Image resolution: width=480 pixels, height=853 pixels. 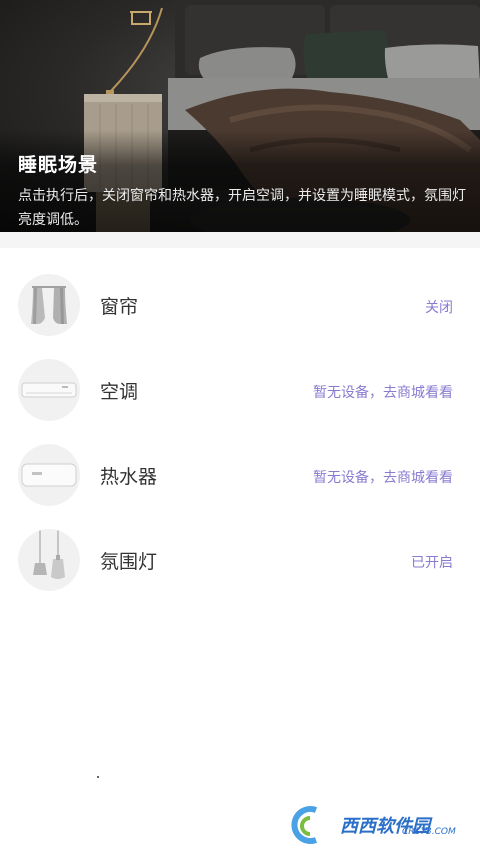 What do you see at coordinates (240, 547) in the screenshot?
I see `device-row-ambient-light: 氛围灯 已开启` at bounding box center [240, 547].